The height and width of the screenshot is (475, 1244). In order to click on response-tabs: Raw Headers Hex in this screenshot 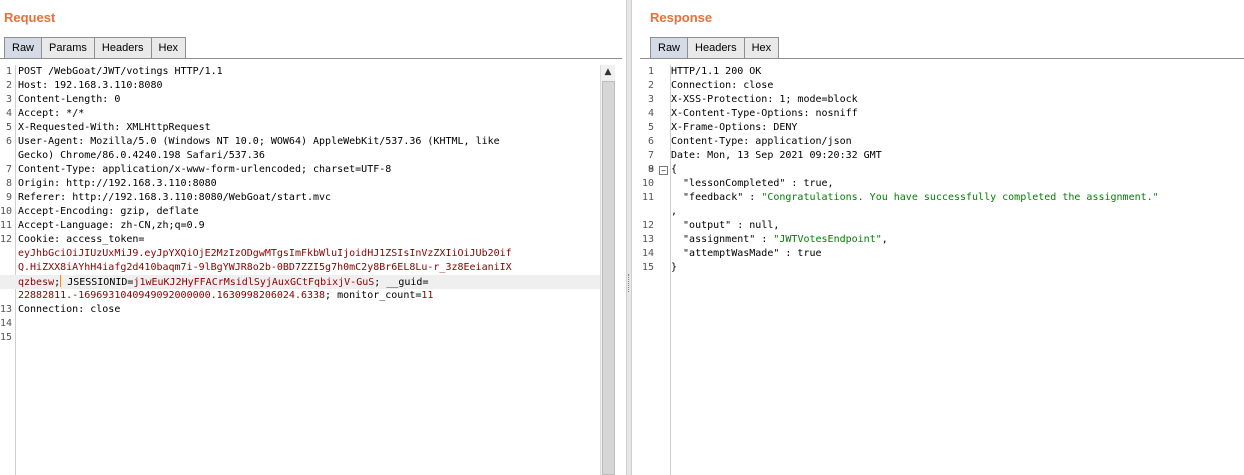, I will do `click(715, 48)`.